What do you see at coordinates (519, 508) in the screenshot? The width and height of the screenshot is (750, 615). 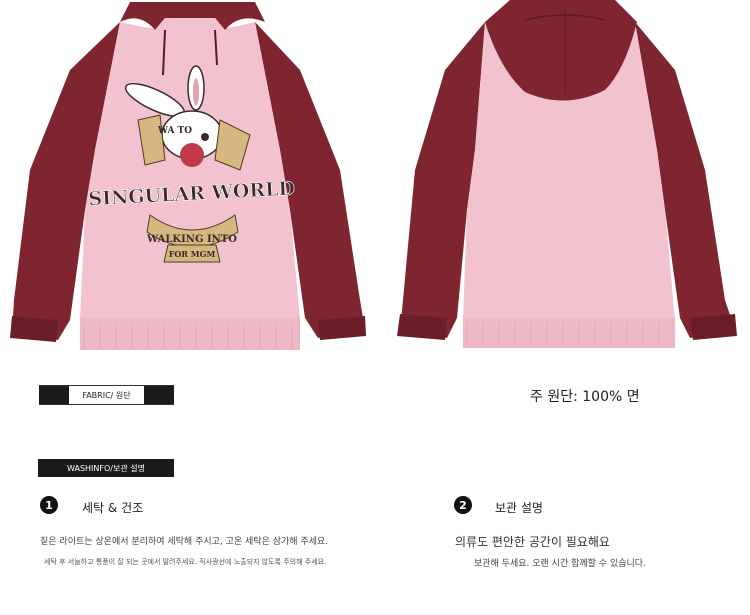 I see `step-2-title: 보관 설명` at bounding box center [519, 508].